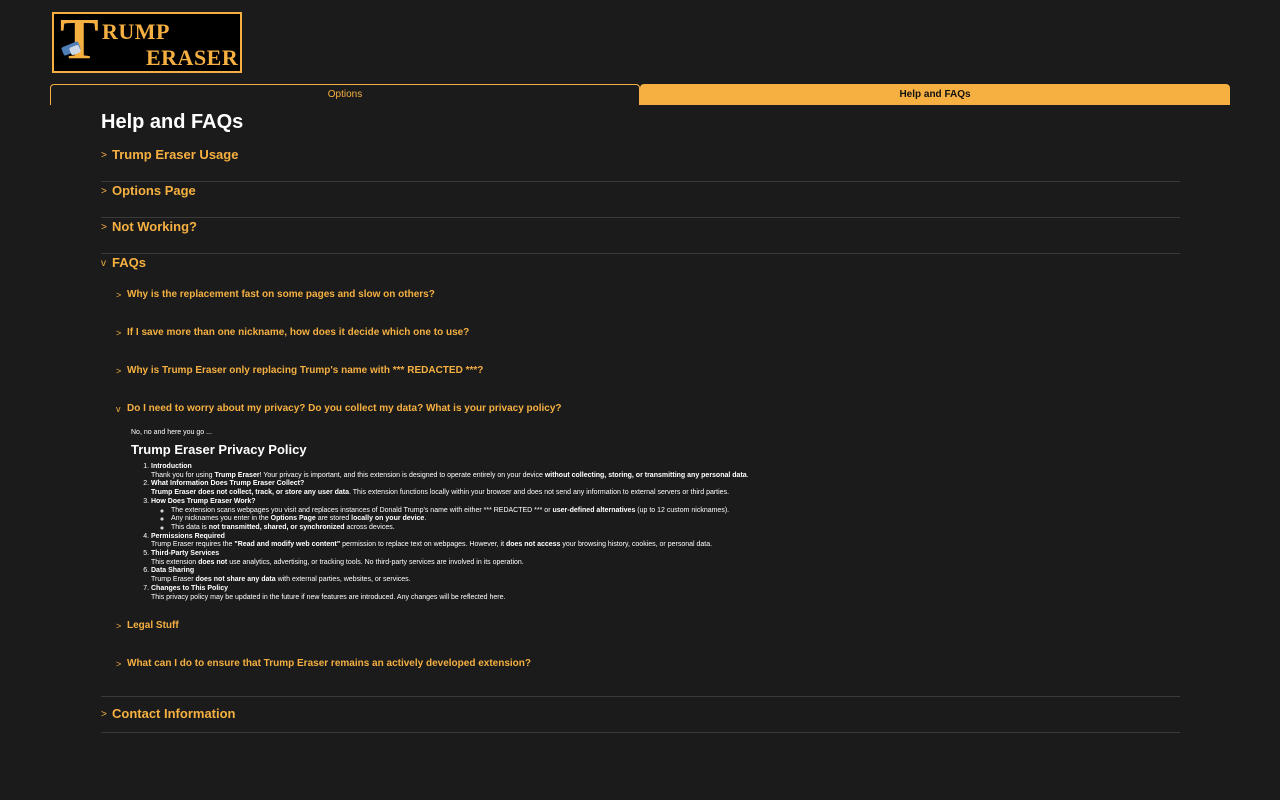  I want to click on section-options-page: > Options Page, so click(640, 200).